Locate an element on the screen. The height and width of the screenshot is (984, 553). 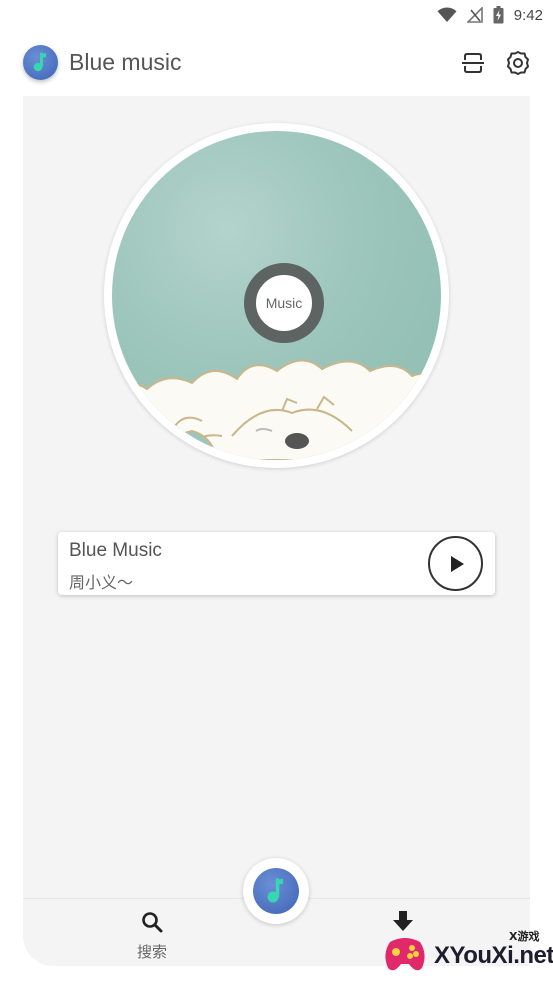
play-button is located at coordinates (455, 563).